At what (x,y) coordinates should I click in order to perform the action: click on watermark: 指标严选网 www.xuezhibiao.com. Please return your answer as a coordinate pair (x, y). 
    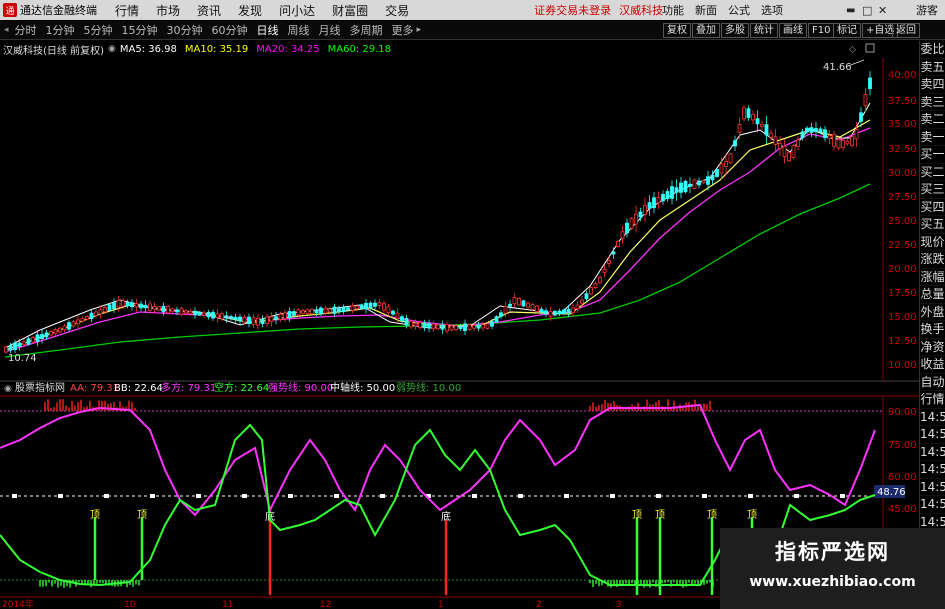
    Looking at the image, I should click on (832, 568).